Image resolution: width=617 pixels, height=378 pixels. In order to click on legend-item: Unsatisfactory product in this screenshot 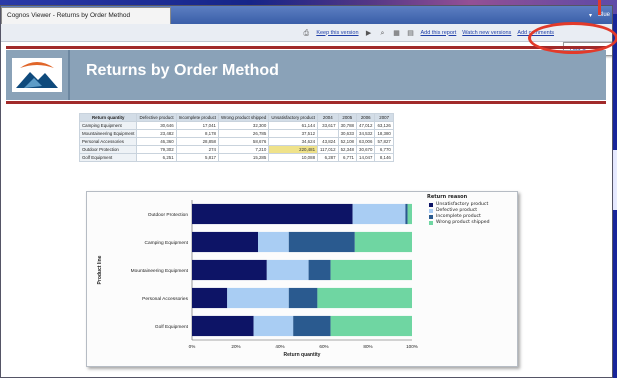, I will do `click(458, 204)`.